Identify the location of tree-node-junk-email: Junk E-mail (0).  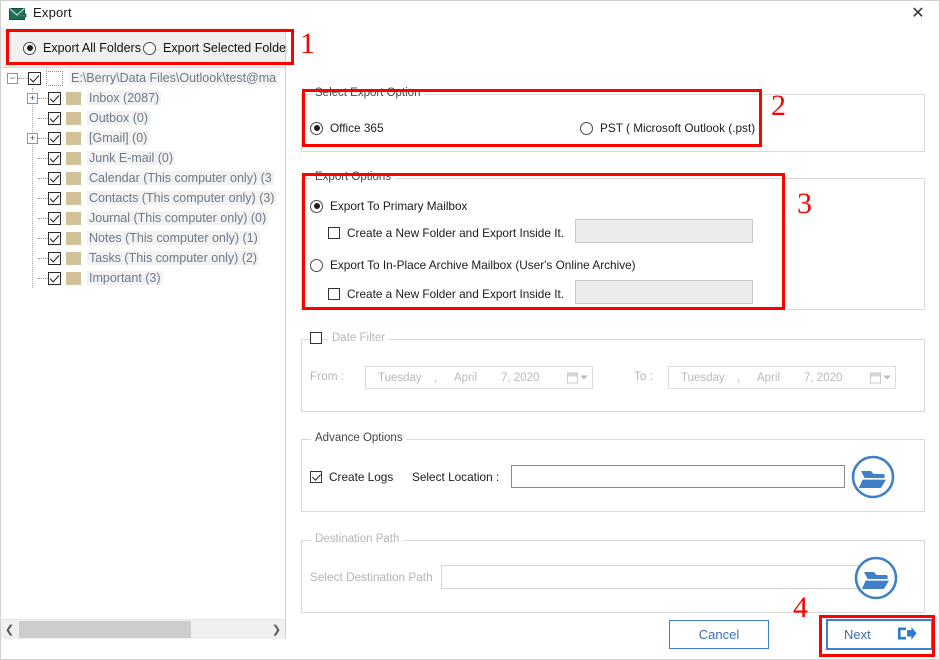
(143, 158).